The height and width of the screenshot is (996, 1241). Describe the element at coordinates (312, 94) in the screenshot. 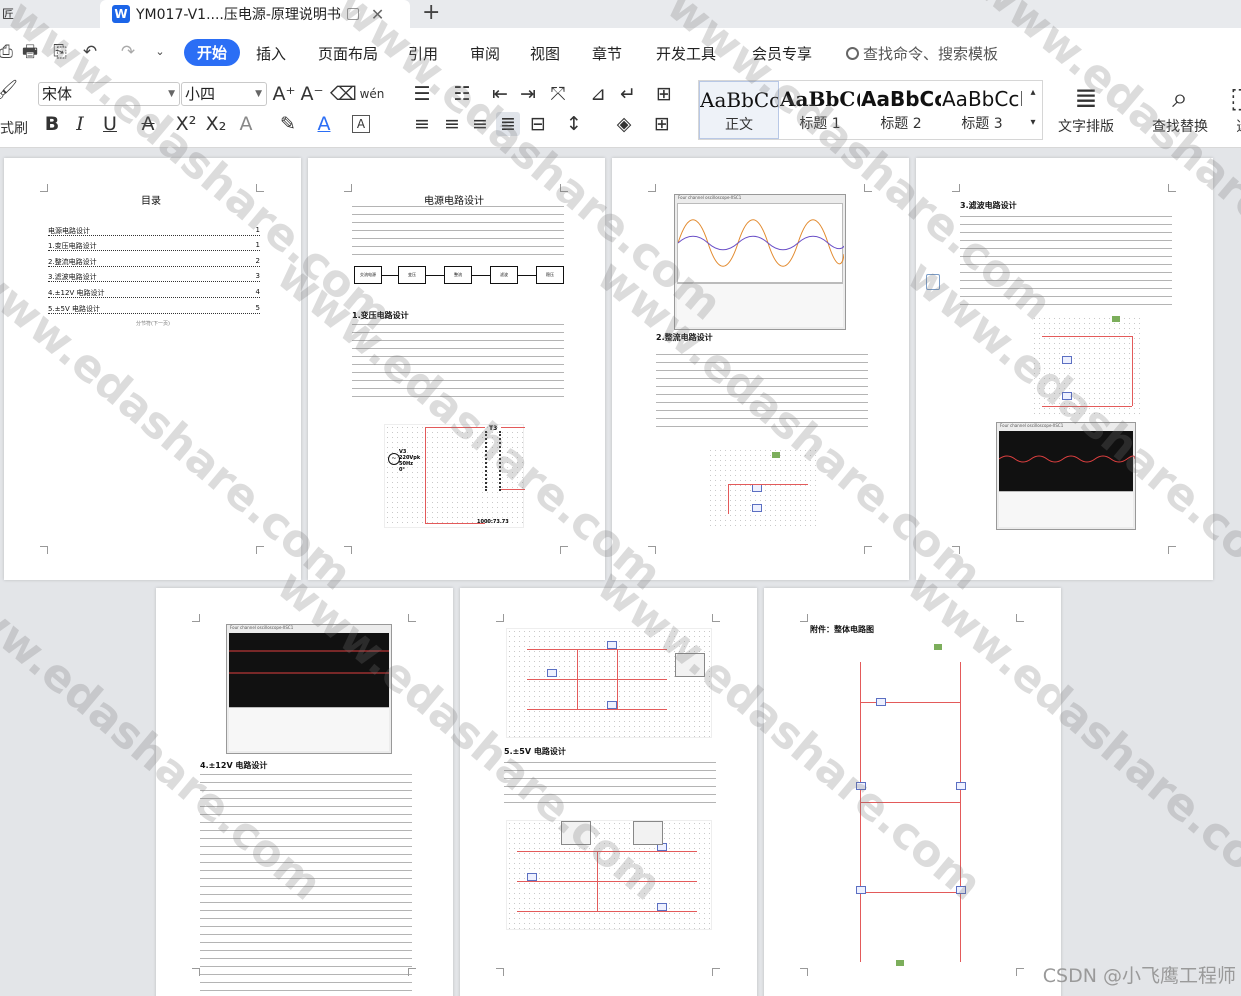

I see `shrink-font-icon: A⁻` at that location.